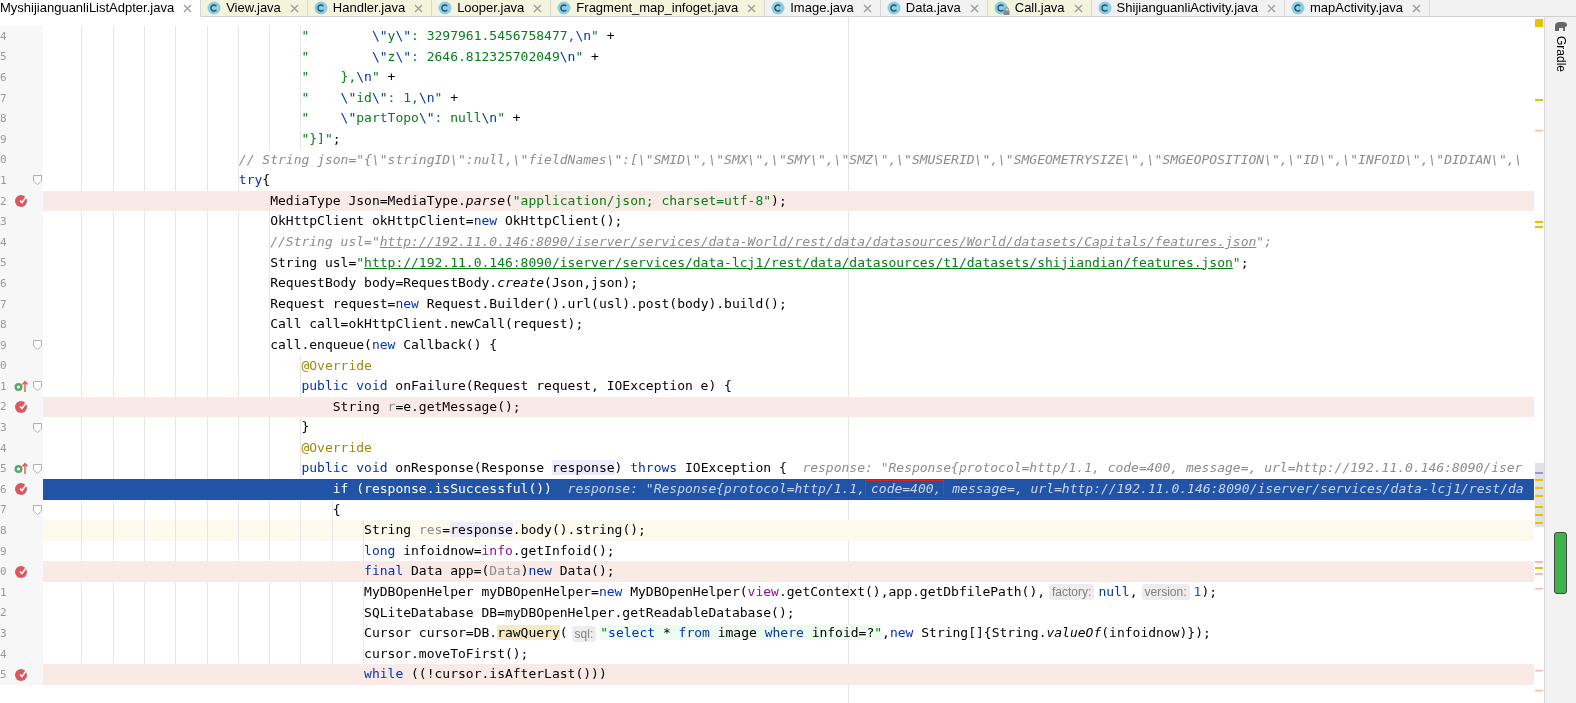 The height and width of the screenshot is (703, 1576). Describe the element at coordinates (1560, 563) in the screenshot. I see `status-indicator` at that location.